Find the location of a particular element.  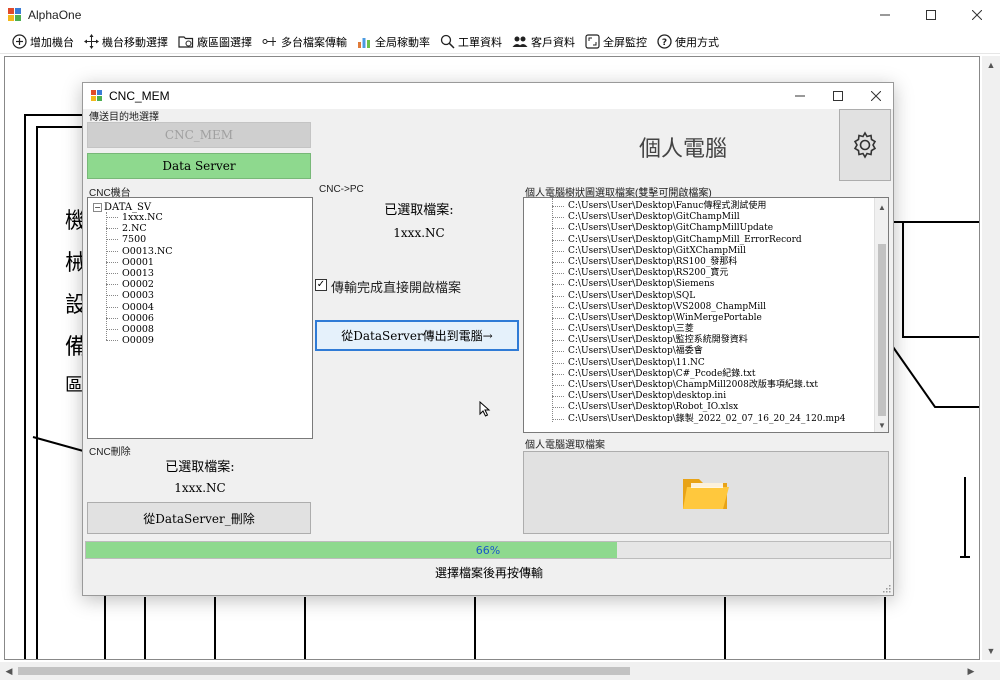

dialog-close-button is located at coordinates (876, 96).